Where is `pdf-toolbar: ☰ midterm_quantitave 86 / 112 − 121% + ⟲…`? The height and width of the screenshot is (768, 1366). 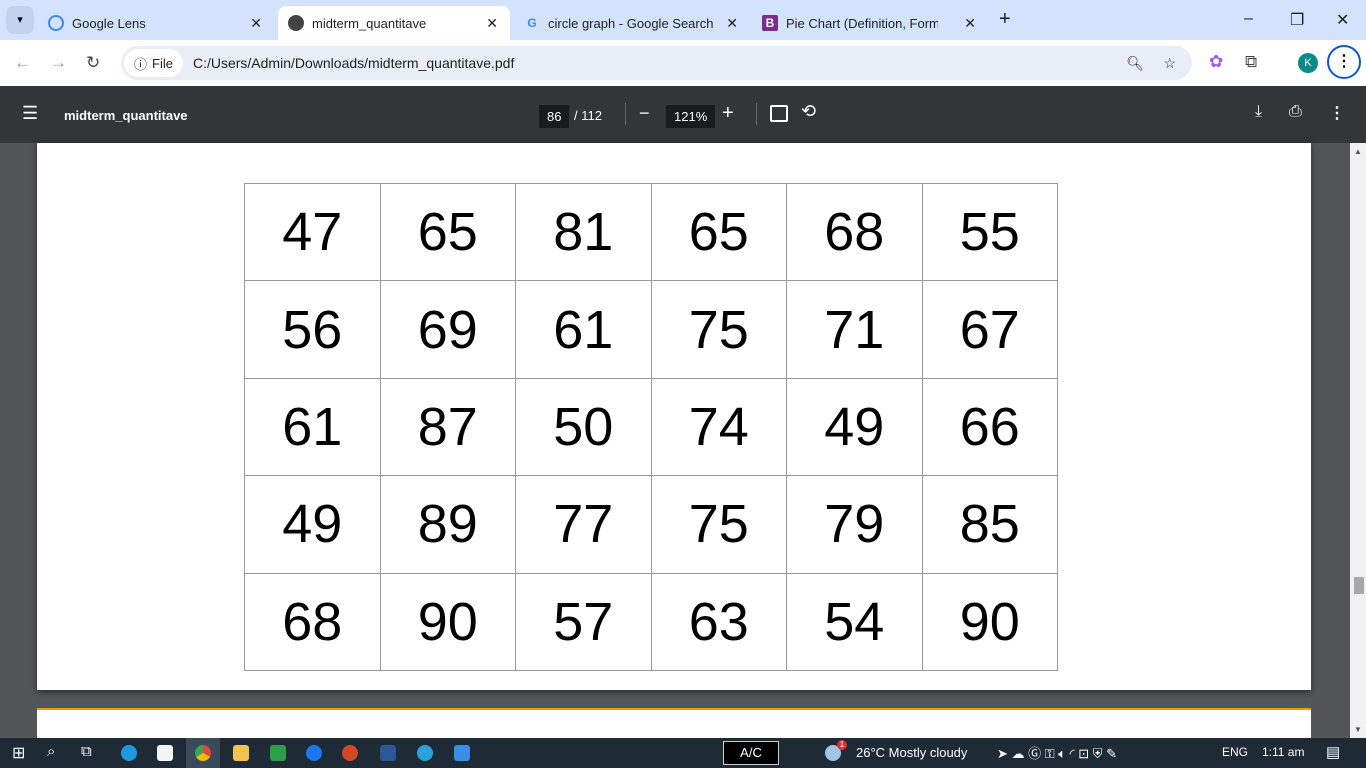 pdf-toolbar: ☰ midterm_quantitave 86 / 112 − 121% + ⟲… is located at coordinates (683, 114).